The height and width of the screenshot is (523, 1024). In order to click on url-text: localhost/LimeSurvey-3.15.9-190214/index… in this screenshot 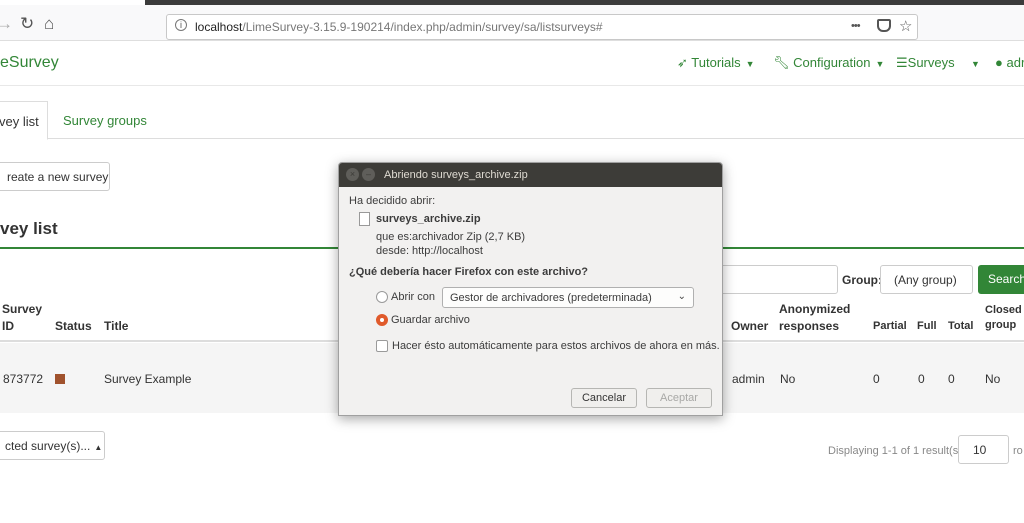, I will do `click(399, 27)`.